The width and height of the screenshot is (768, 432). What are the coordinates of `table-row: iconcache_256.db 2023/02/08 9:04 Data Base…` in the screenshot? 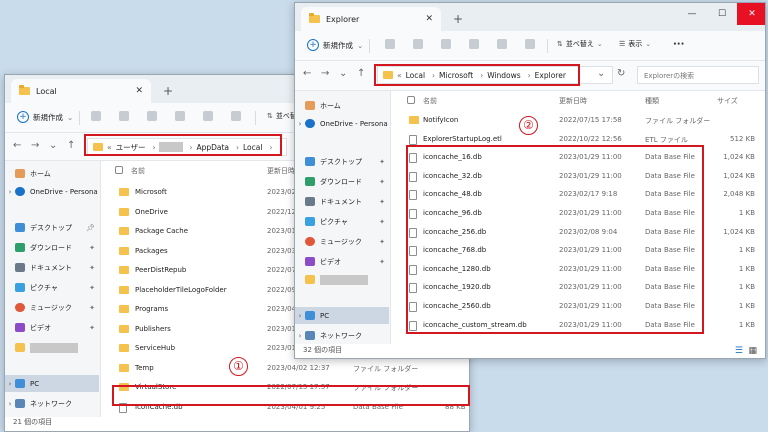 It's located at (581, 232).